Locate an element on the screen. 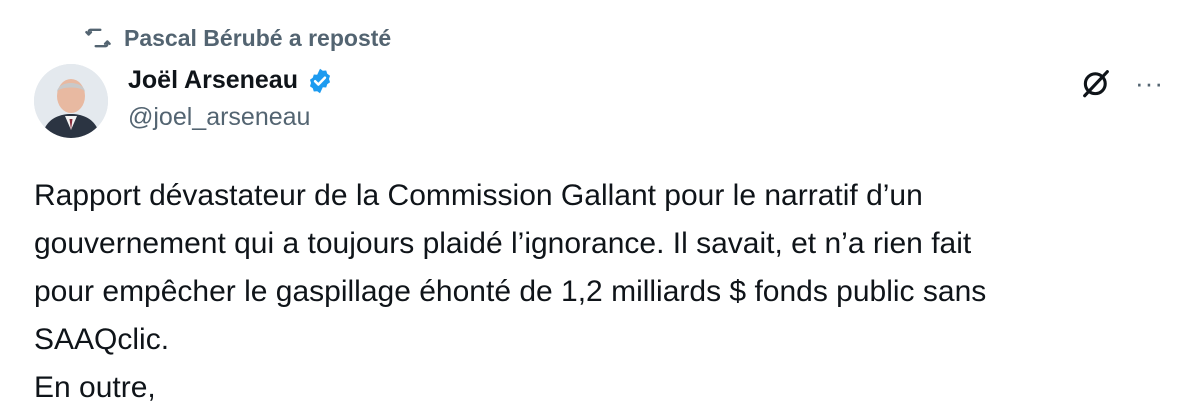 The width and height of the screenshot is (1186, 420). verified-badge-icon is located at coordinates (320, 81).